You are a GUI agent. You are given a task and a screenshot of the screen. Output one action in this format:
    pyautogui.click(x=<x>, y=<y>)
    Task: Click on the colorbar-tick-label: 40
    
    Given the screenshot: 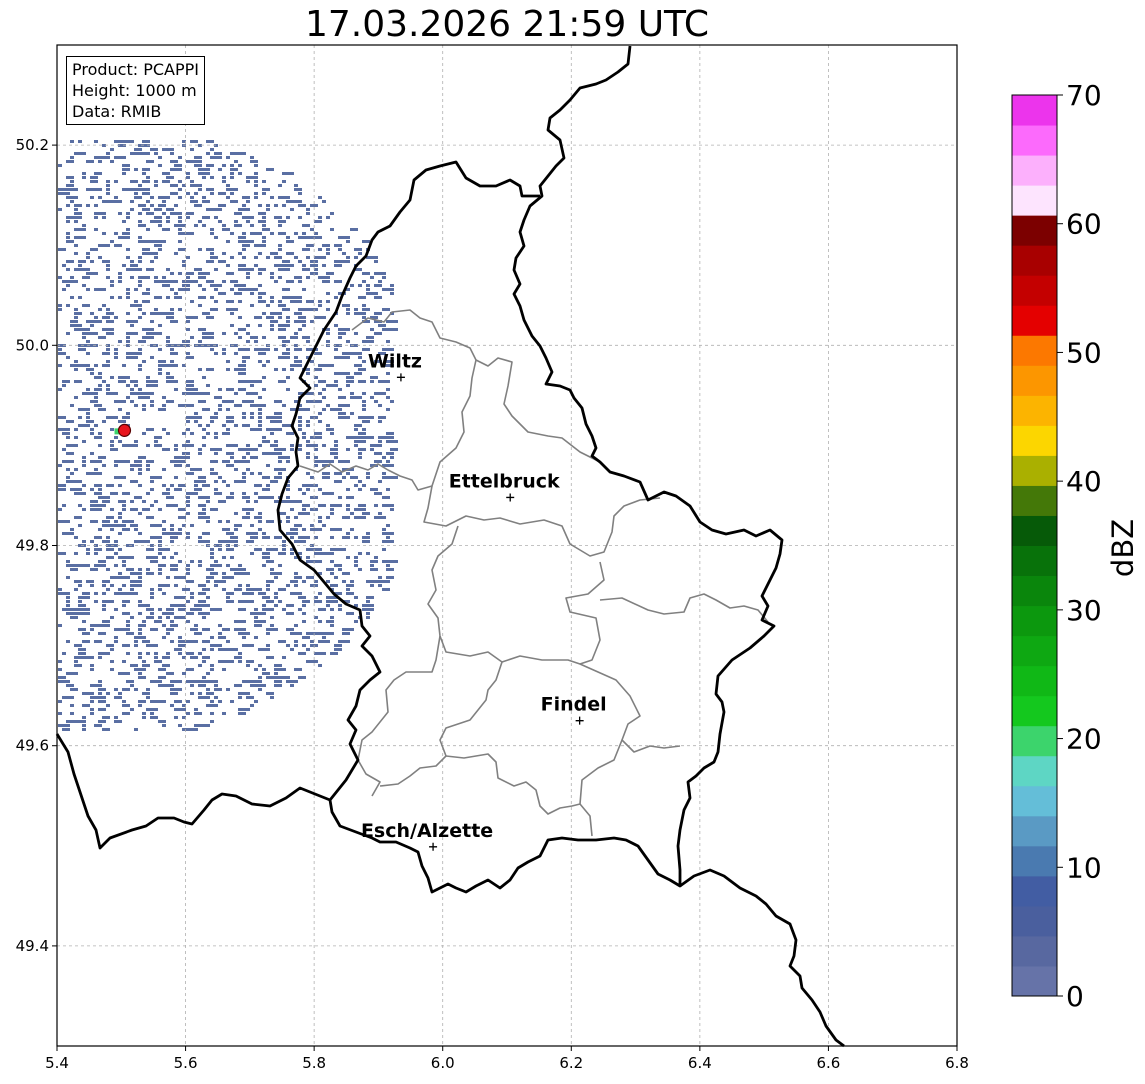 What is the action you would take?
    pyautogui.click(x=1084, y=481)
    